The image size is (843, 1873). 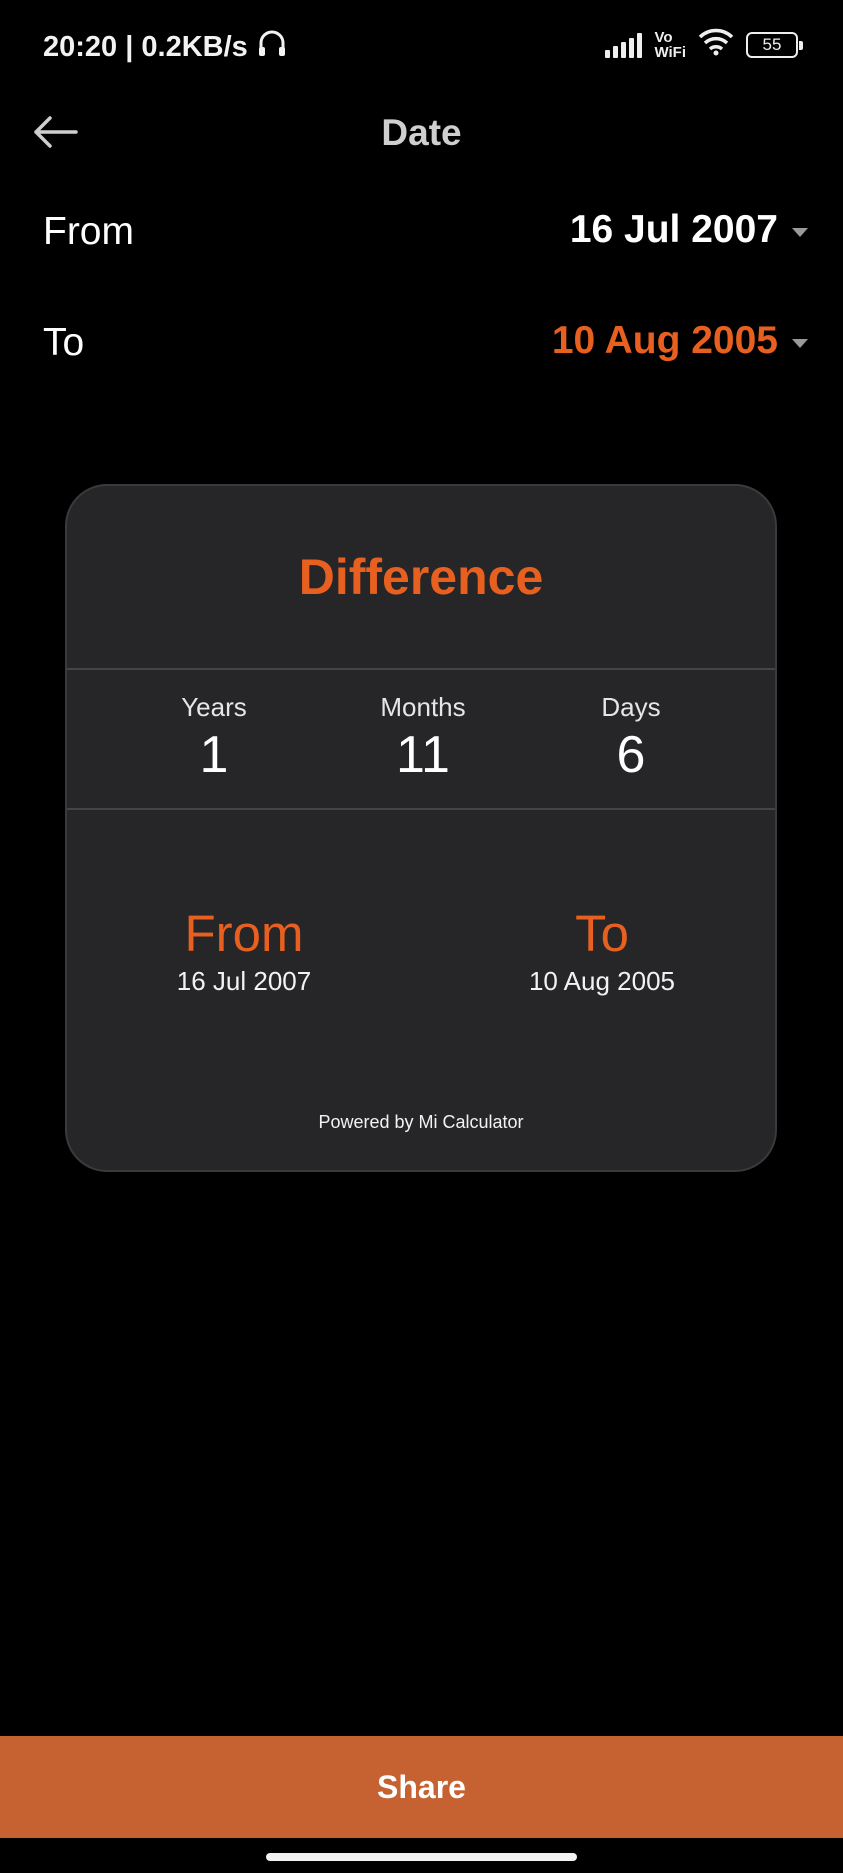 I want to click on vowifi-top: Vo, so click(x=663, y=37).